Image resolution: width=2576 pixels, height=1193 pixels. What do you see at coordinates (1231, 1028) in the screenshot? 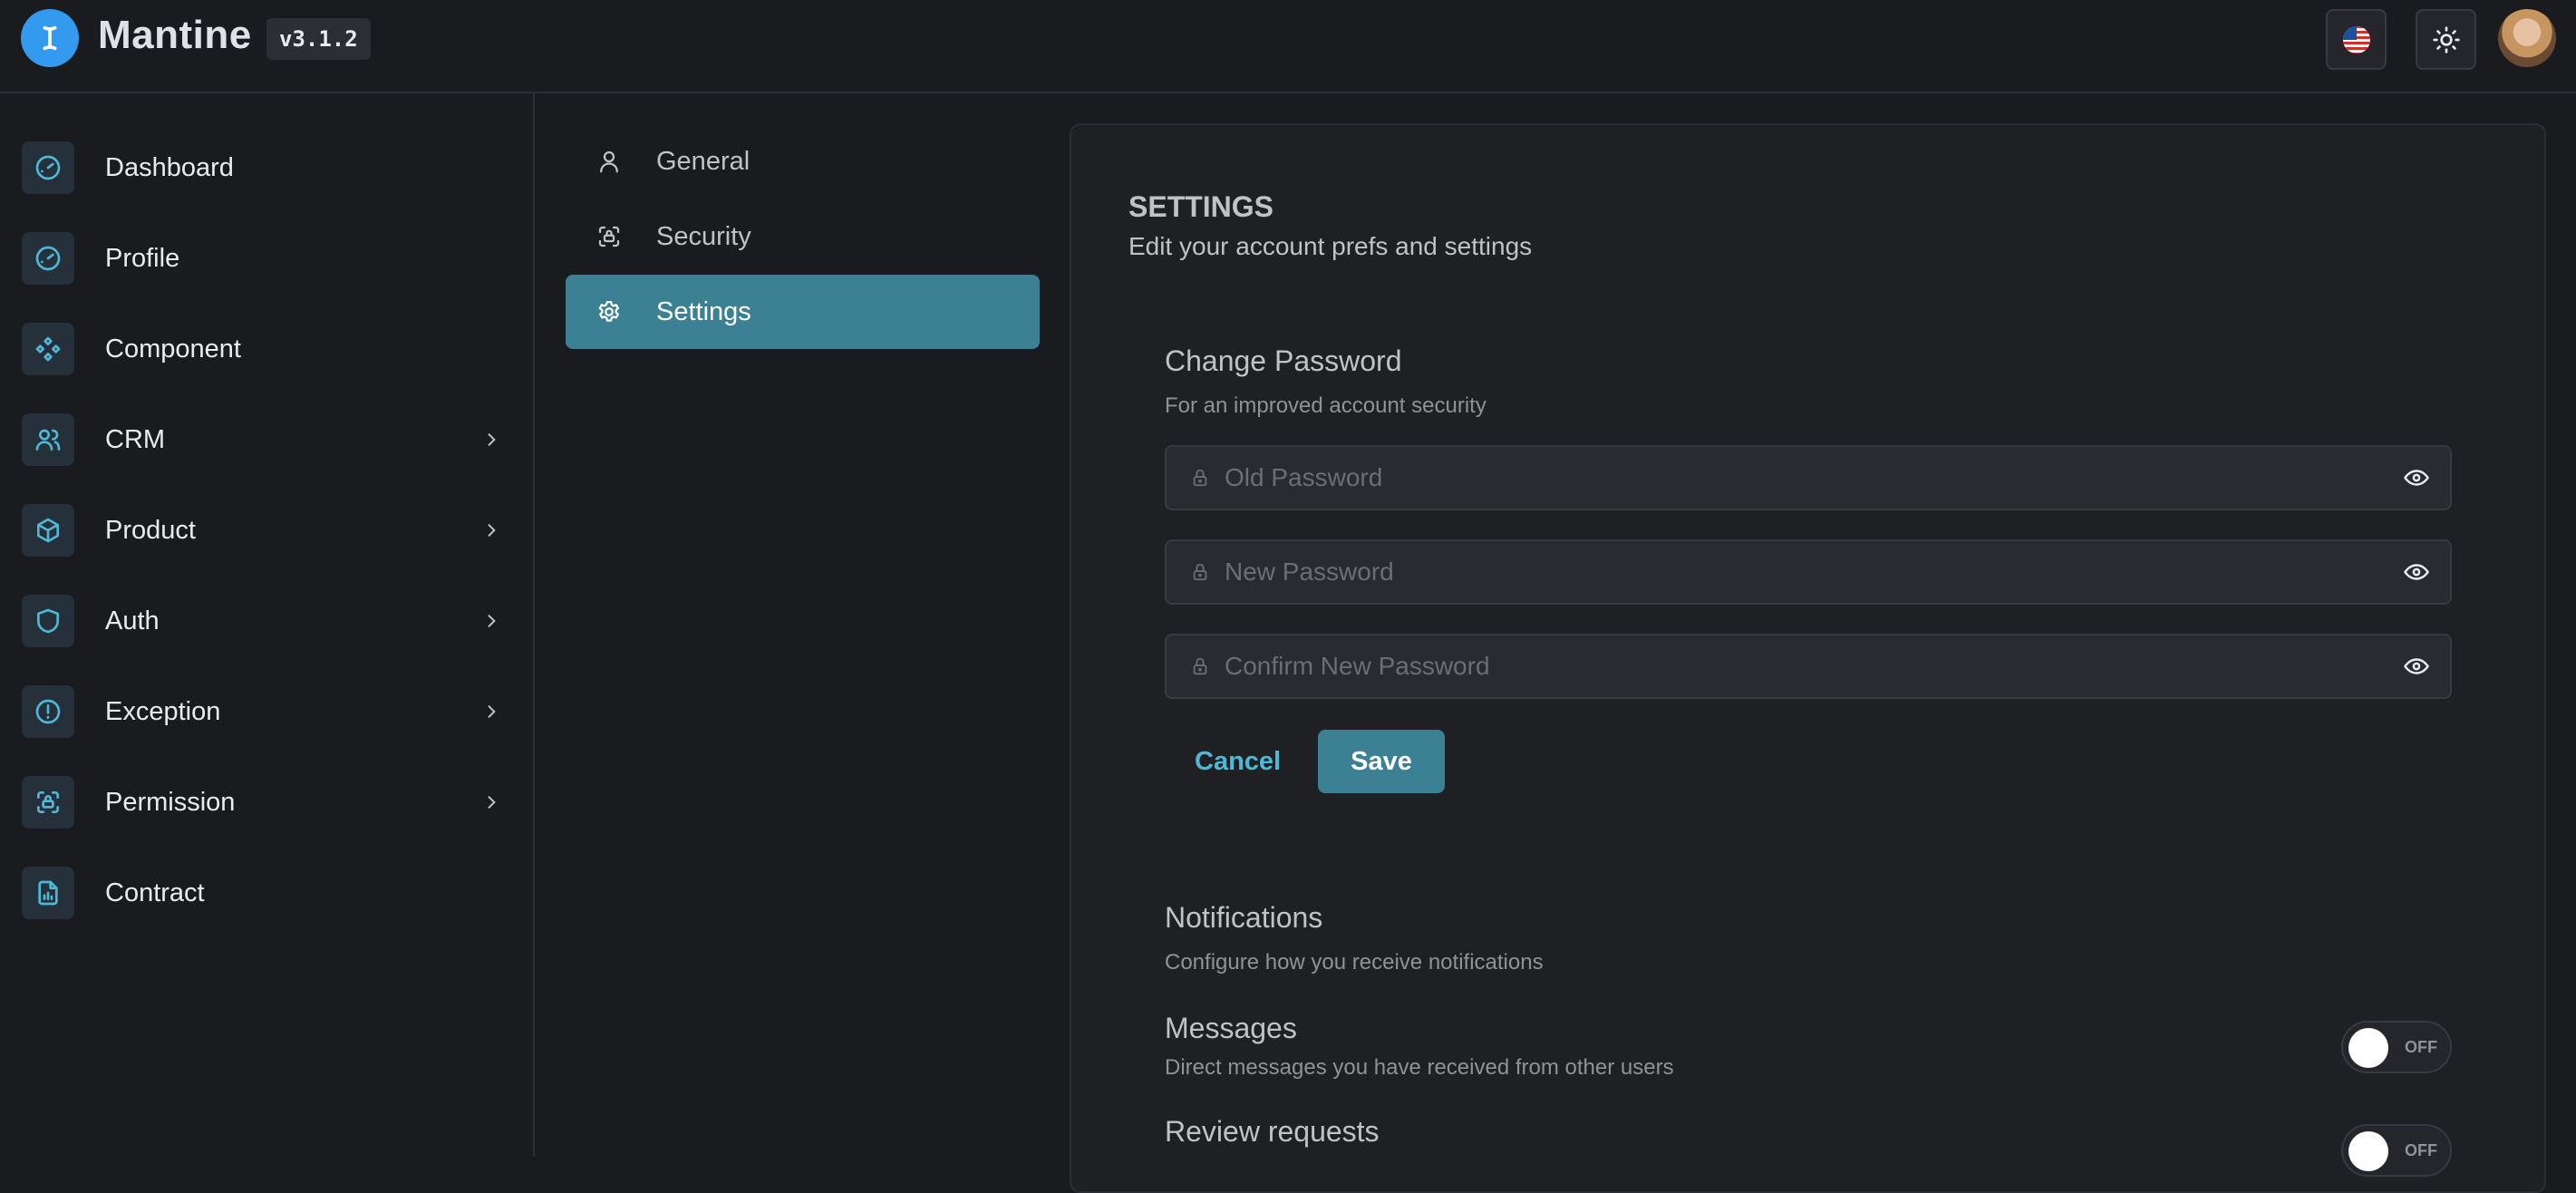
I see `messages-label: Messages` at bounding box center [1231, 1028].